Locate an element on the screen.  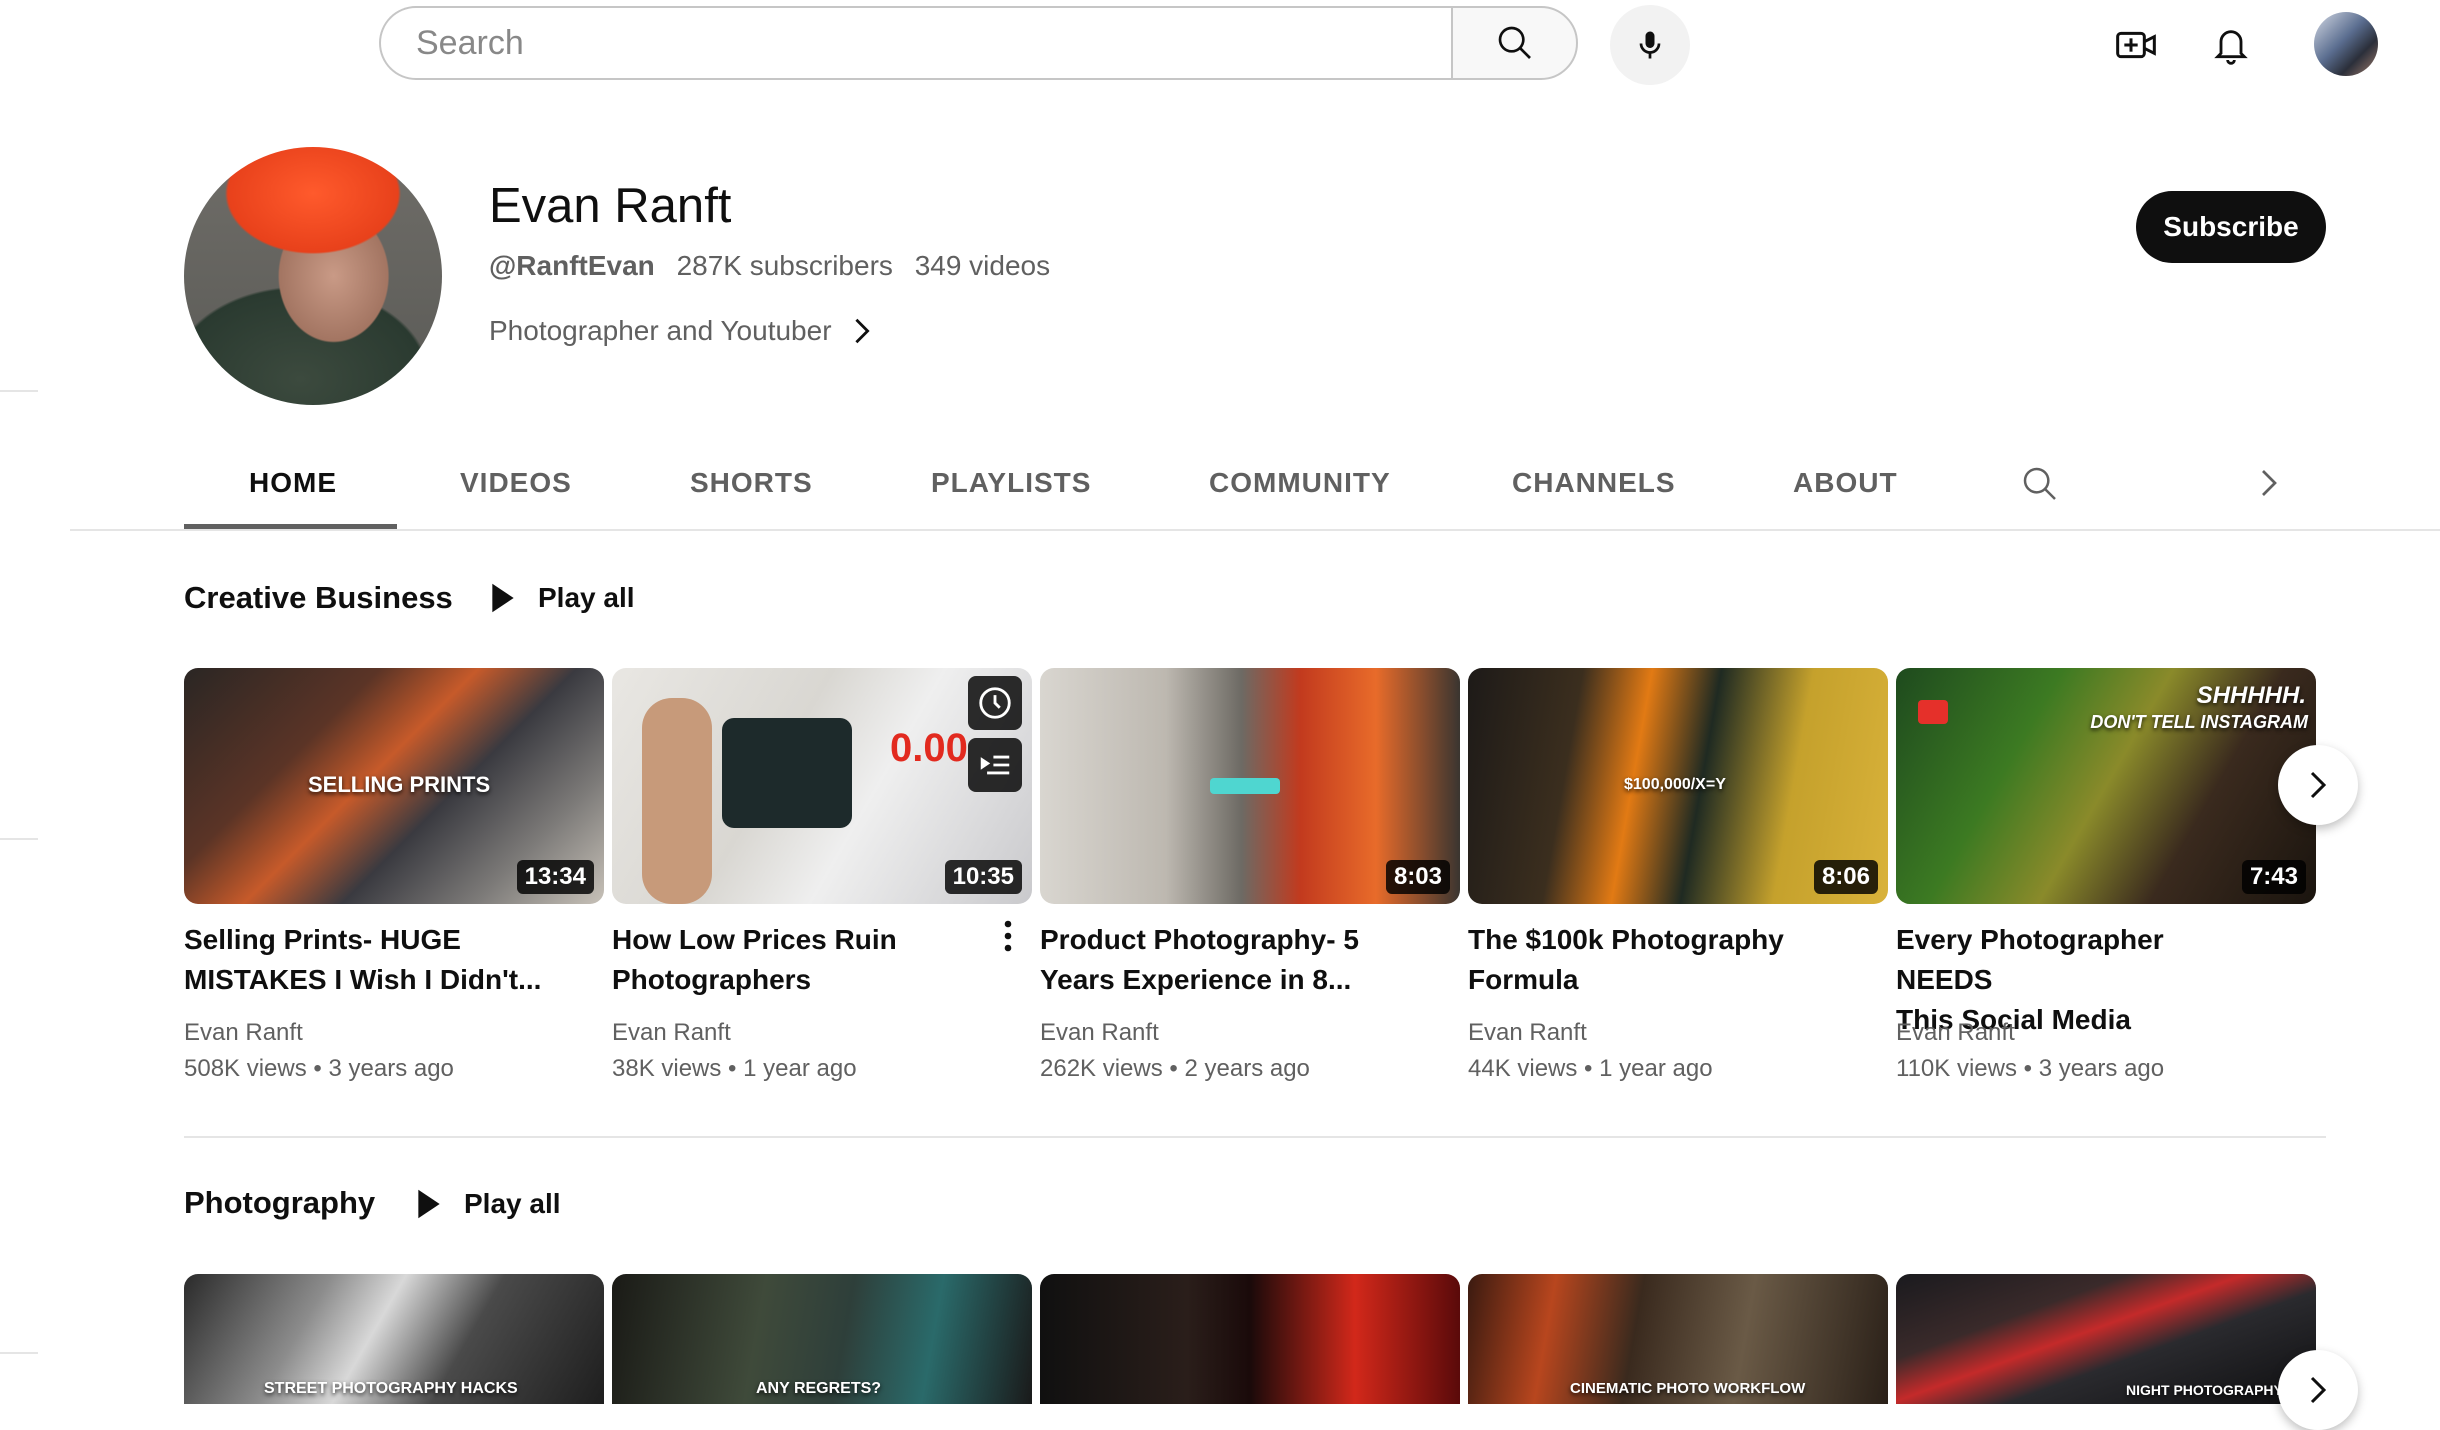
voice-search-button is located at coordinates (1650, 45).